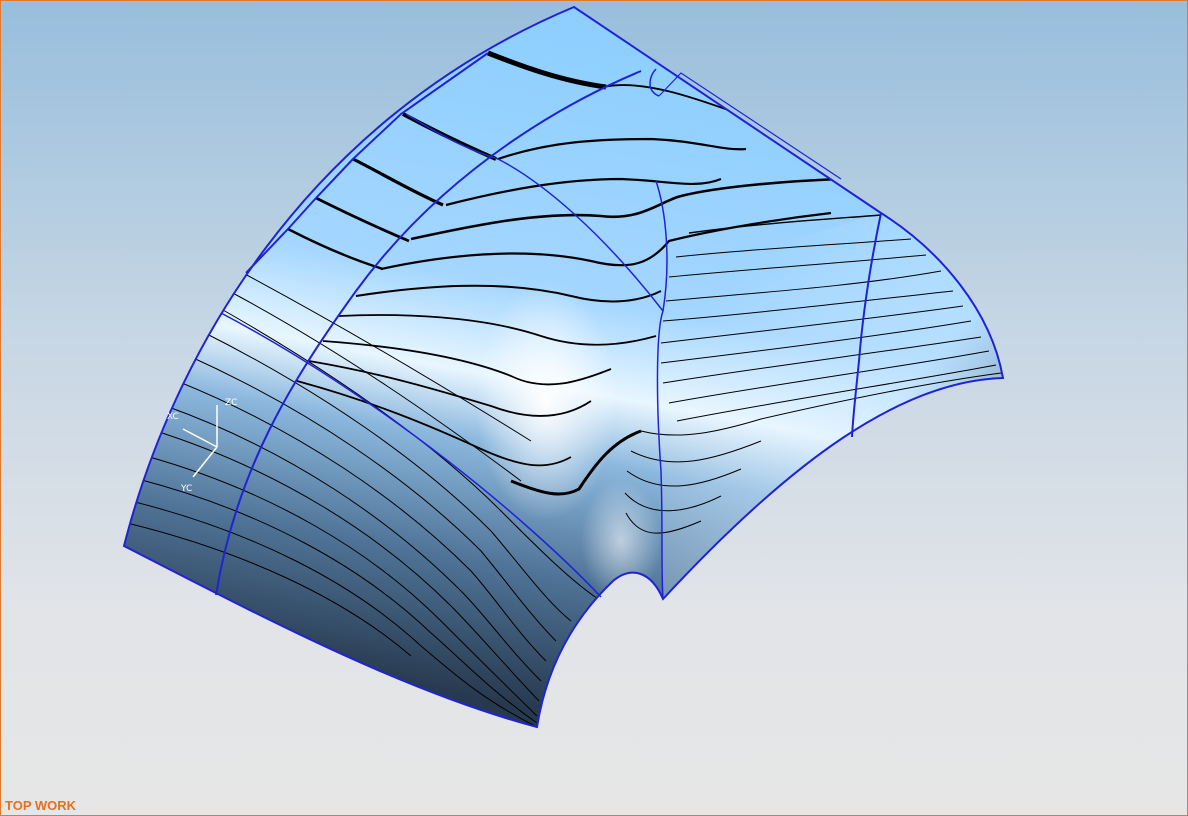  I want to click on triad-label-z: ZC, so click(231, 403).